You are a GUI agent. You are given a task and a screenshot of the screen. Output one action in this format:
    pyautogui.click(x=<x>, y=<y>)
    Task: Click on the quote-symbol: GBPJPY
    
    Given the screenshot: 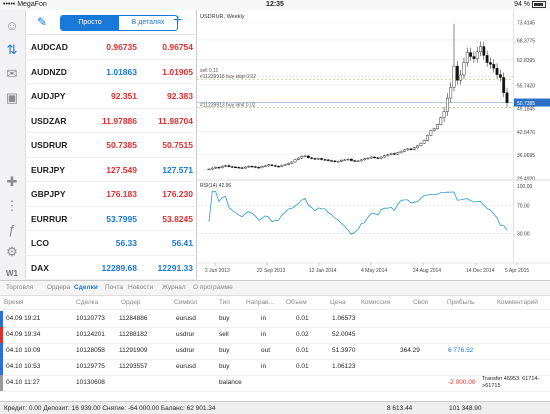 What is the action you would take?
    pyautogui.click(x=48, y=194)
    